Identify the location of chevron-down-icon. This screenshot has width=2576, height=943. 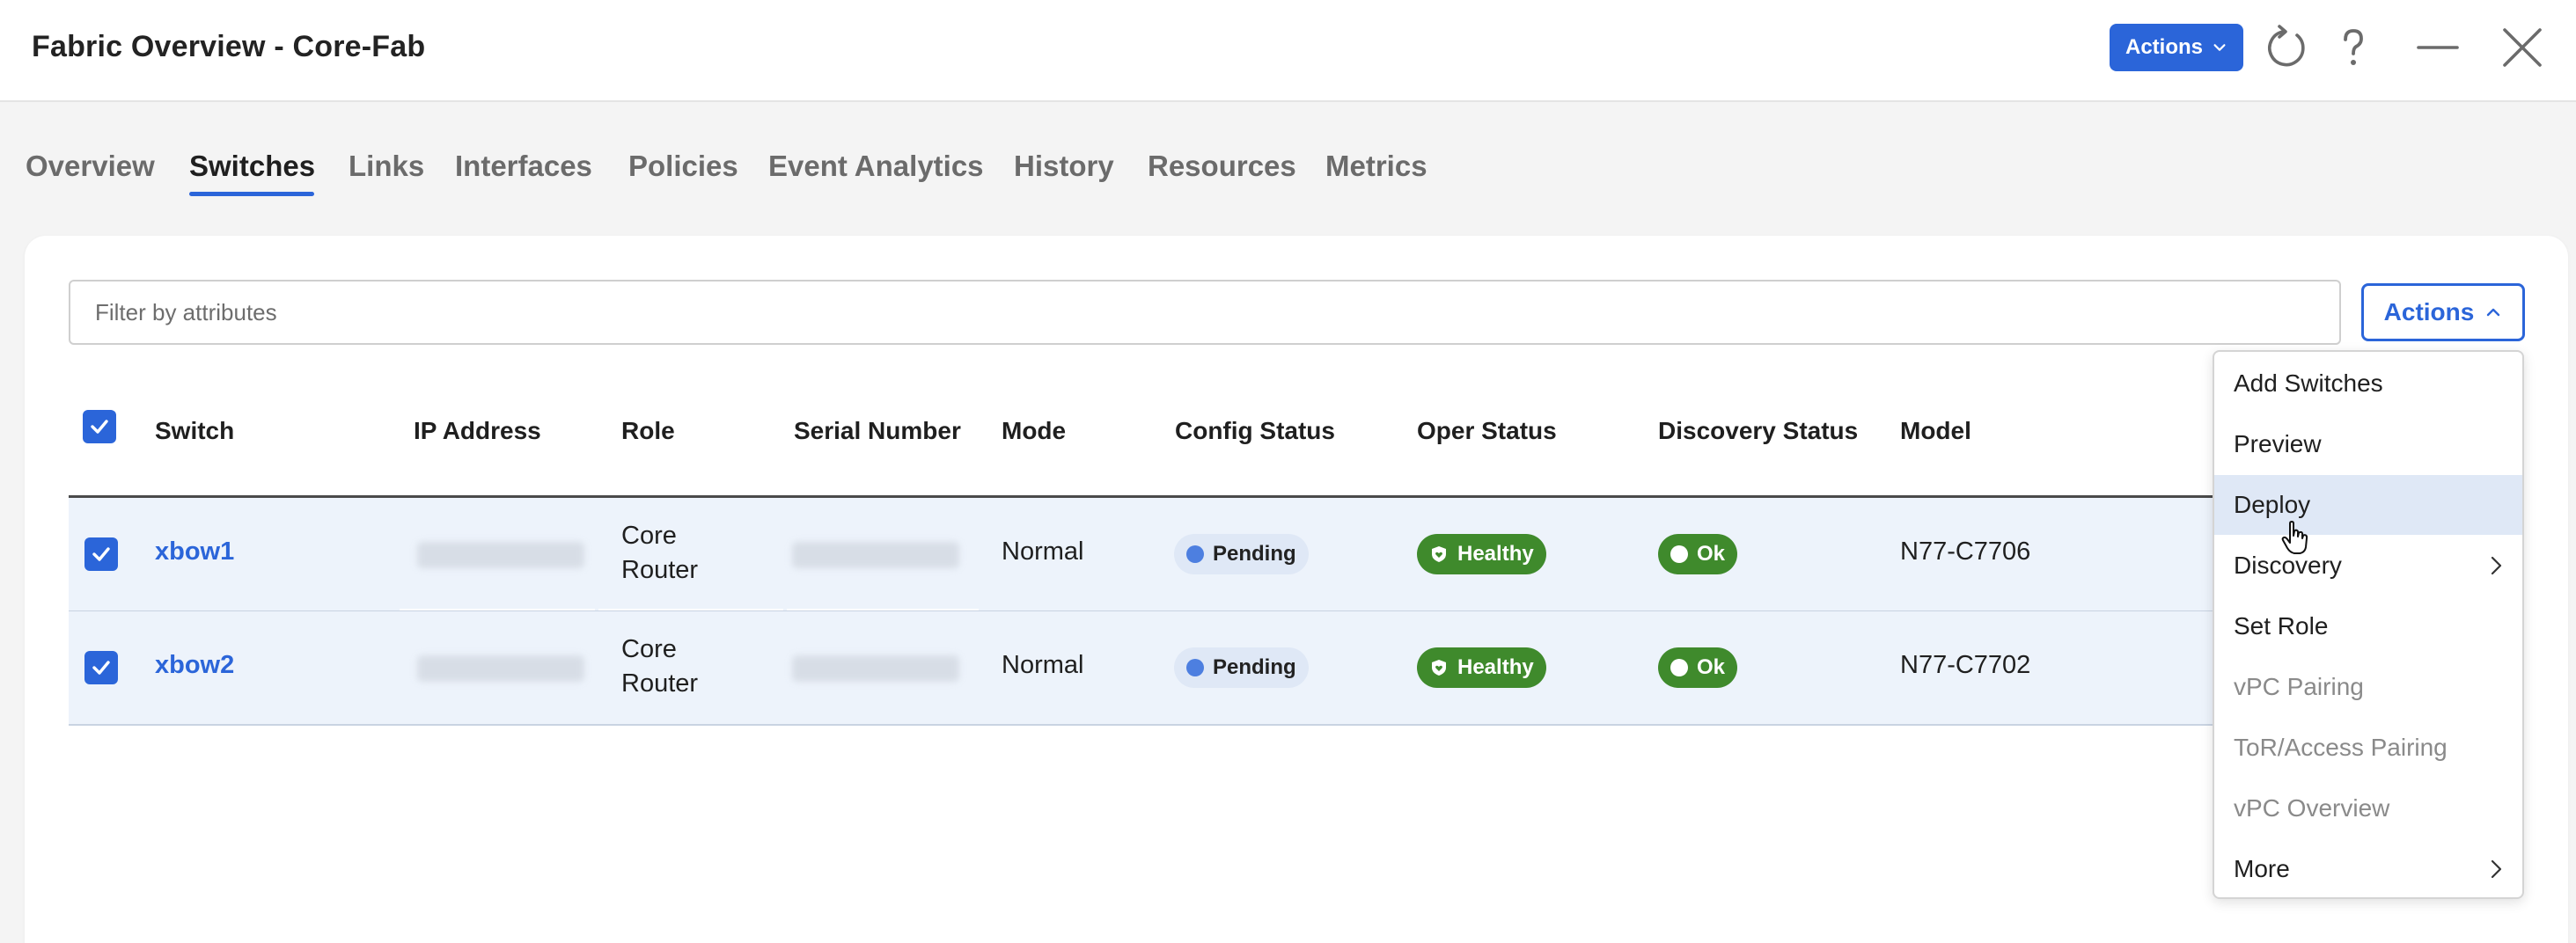
(2219, 47).